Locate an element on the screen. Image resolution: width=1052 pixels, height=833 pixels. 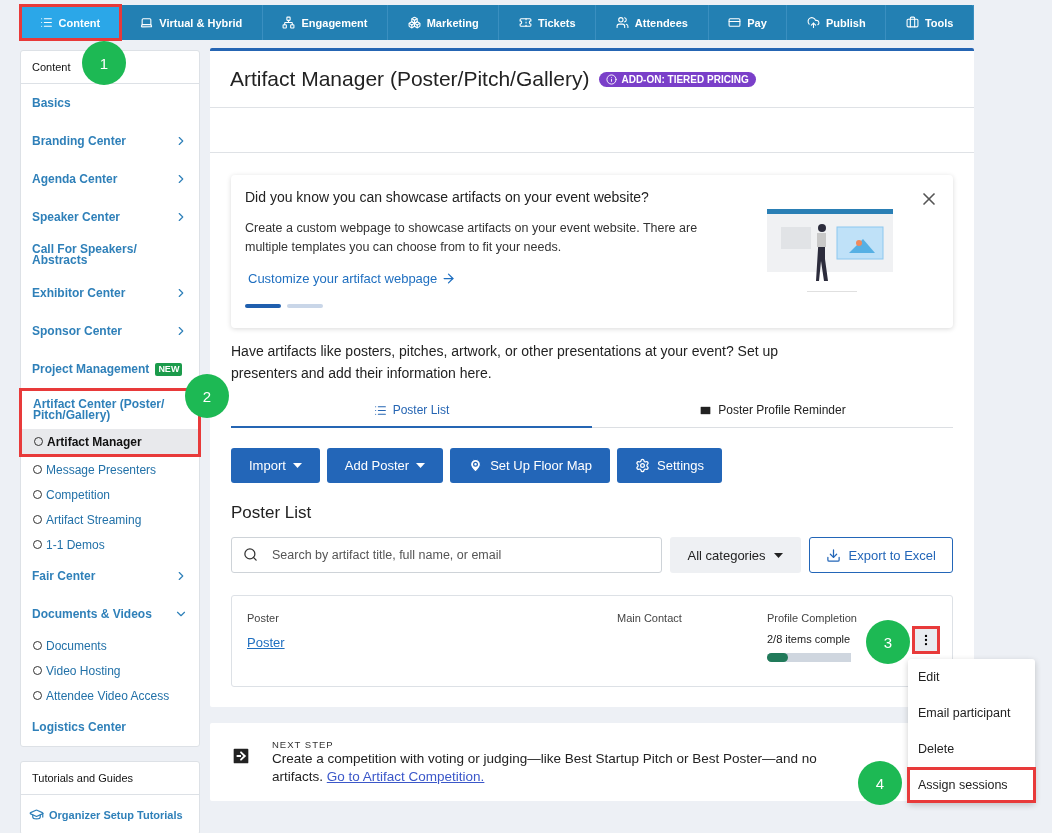
nav-tab: Tools is located at coordinates (930, 22).